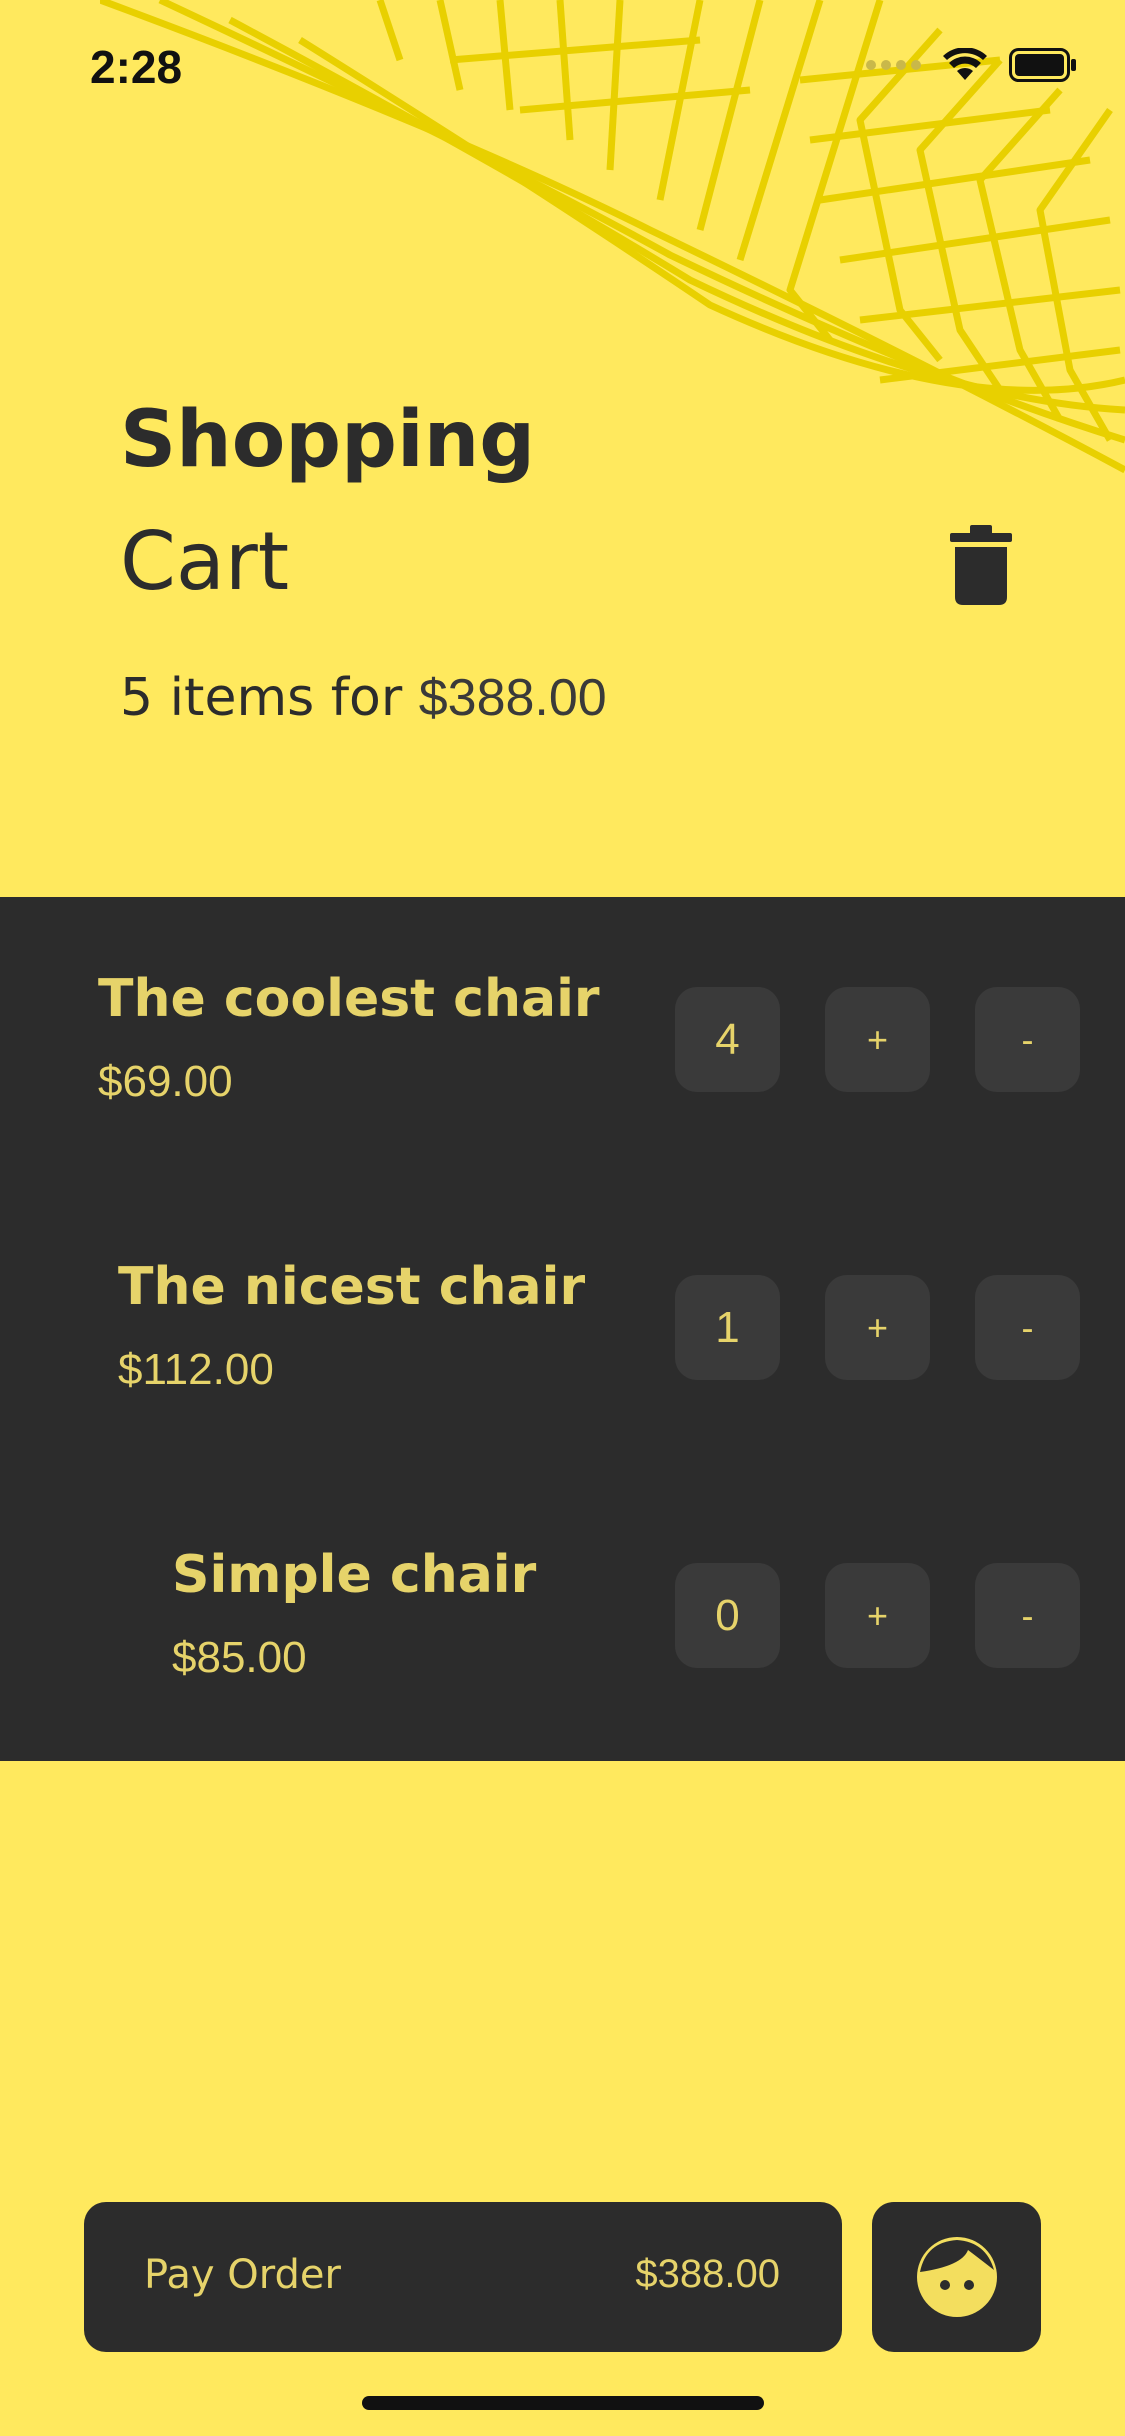 Image resolution: width=1125 pixels, height=2436 pixels. What do you see at coordinates (562, 1041) in the screenshot?
I see `list-item: The coolest chair $69.00 4 + -` at bounding box center [562, 1041].